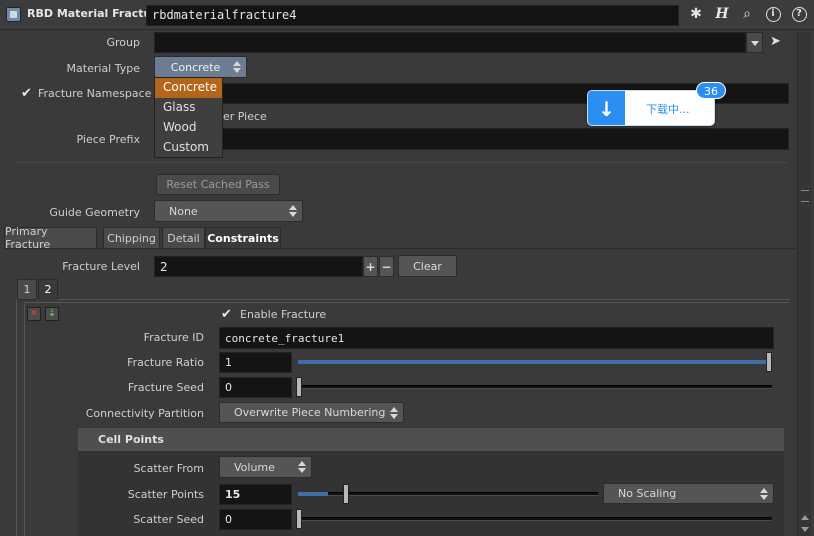  I want to click on remove-level-button: −, so click(386, 266).